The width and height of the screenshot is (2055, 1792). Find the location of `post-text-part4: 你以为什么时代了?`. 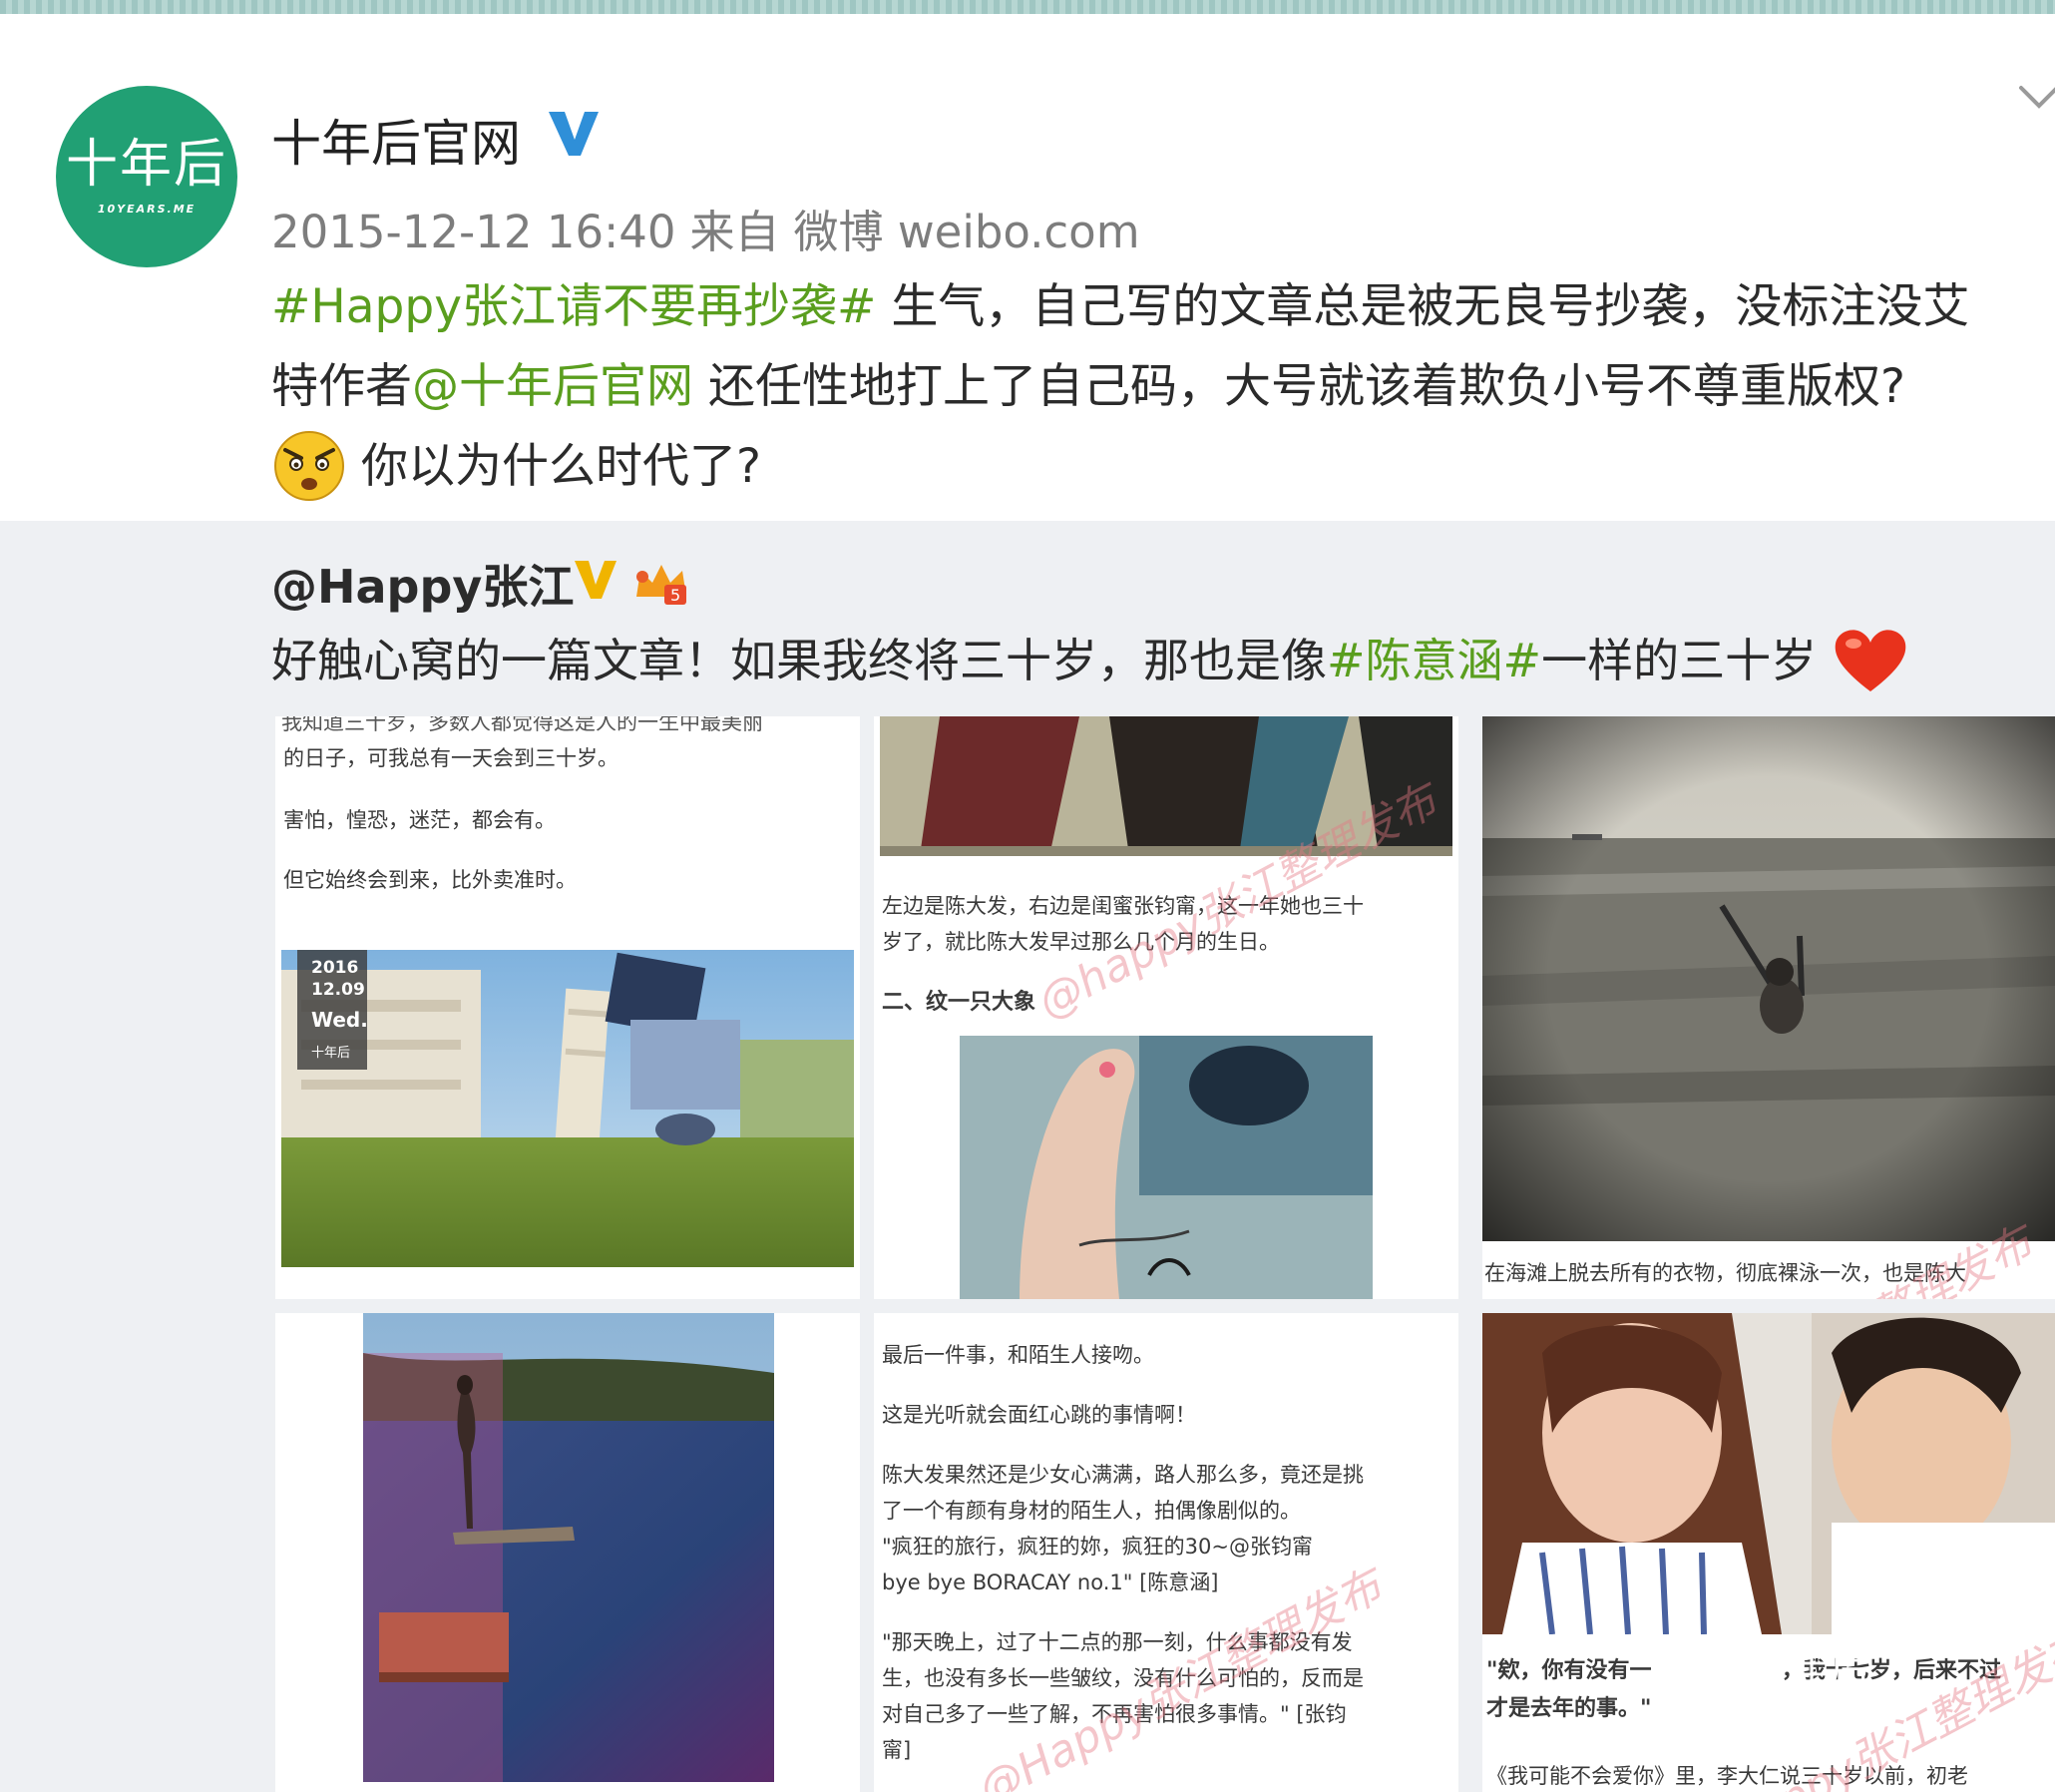

post-text-part4: 你以为什么时代了? is located at coordinates (561, 466).